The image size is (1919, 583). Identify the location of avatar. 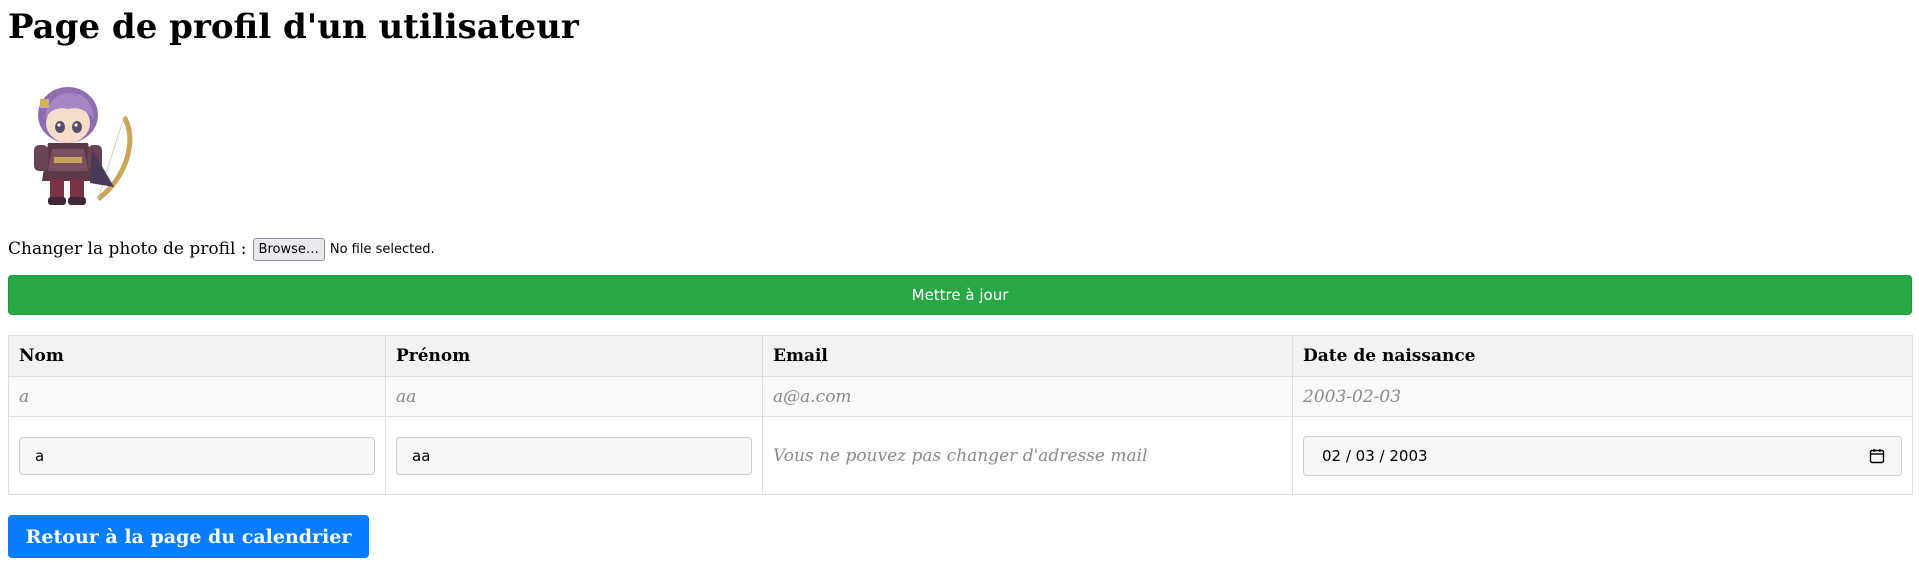
(83, 146).